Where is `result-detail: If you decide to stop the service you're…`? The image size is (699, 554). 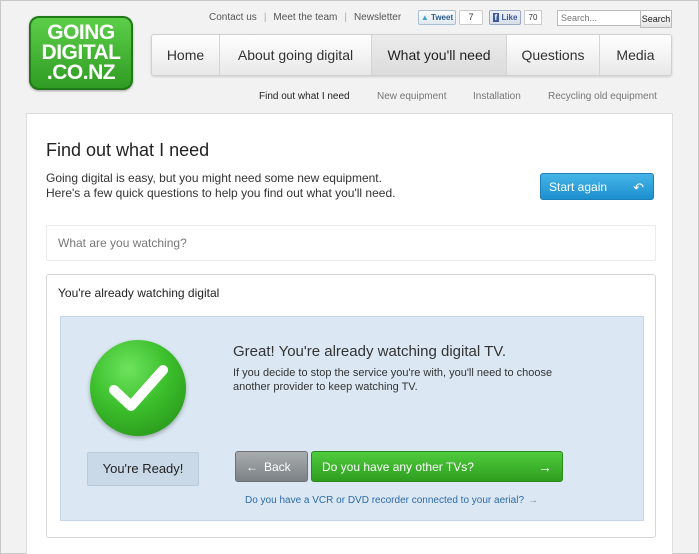 result-detail: If you decide to stop the service you're… is located at coordinates (418, 380).